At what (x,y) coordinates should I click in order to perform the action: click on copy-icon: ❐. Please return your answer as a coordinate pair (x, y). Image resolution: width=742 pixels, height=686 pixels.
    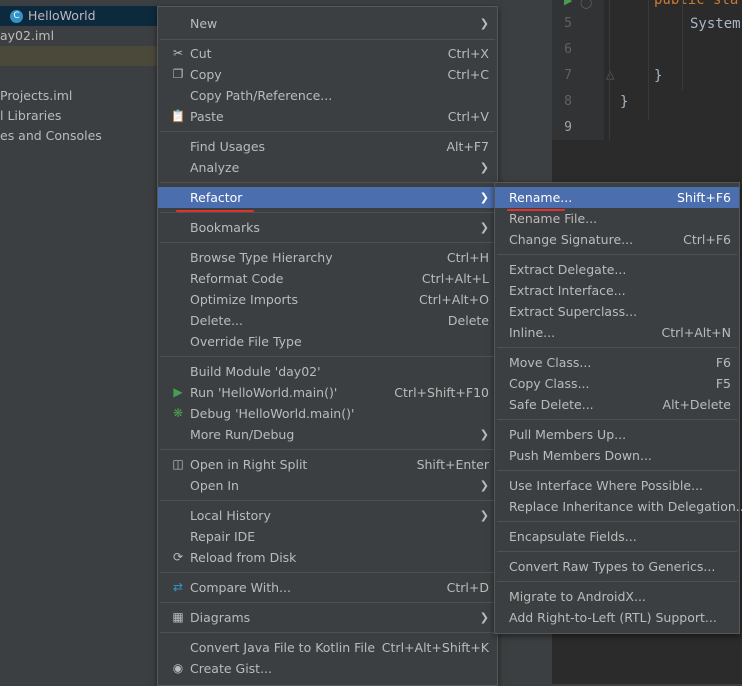
    Looking at the image, I should click on (178, 74).